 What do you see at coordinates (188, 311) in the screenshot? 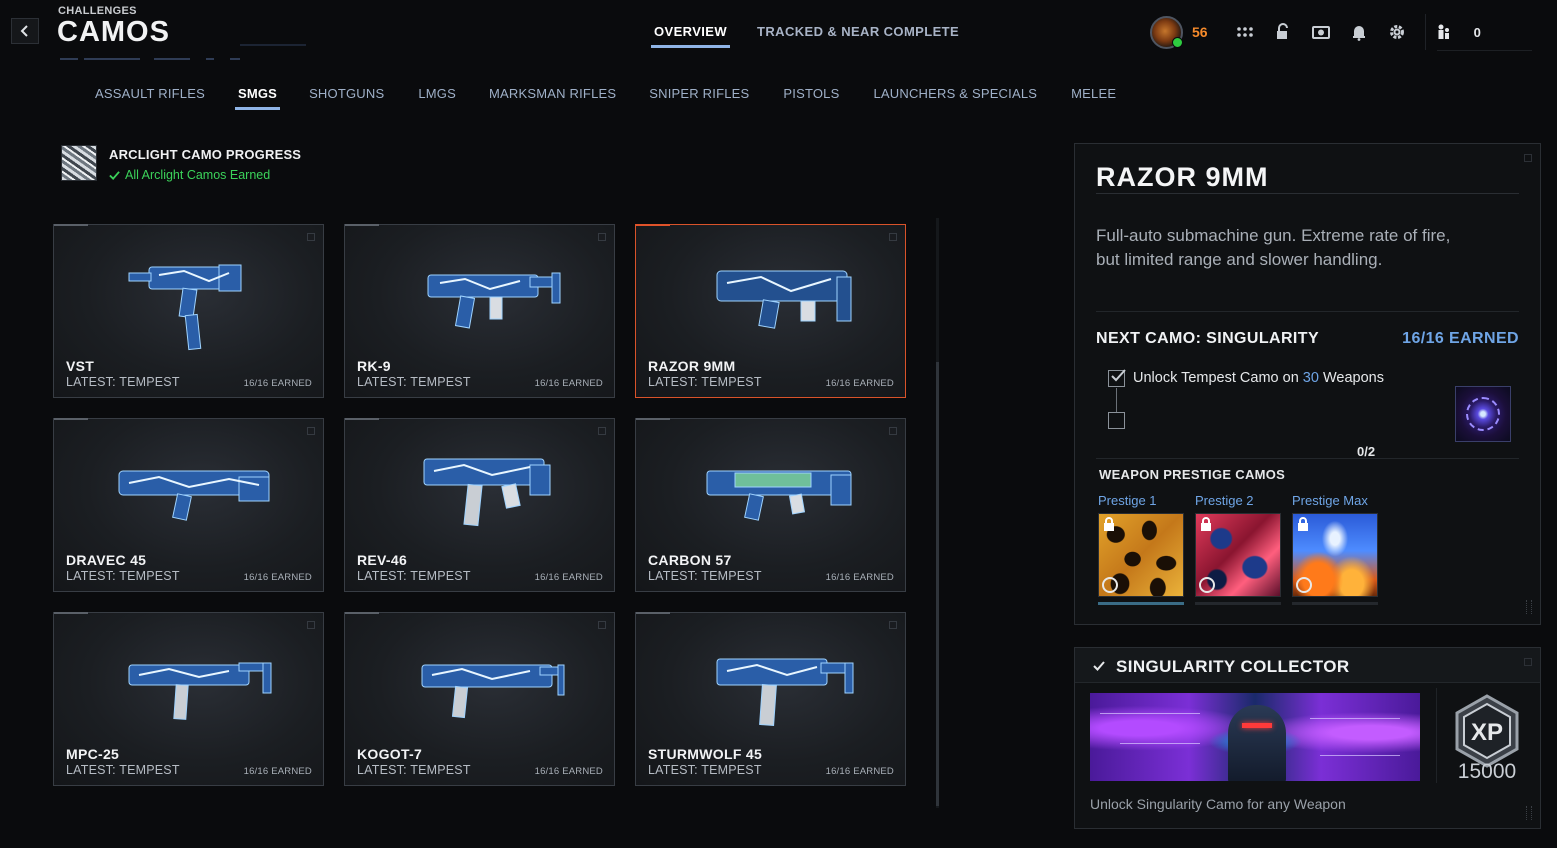
I see `weapon-card-vst: VST LATEST: TEMPEST 16/16 EARNED` at bounding box center [188, 311].